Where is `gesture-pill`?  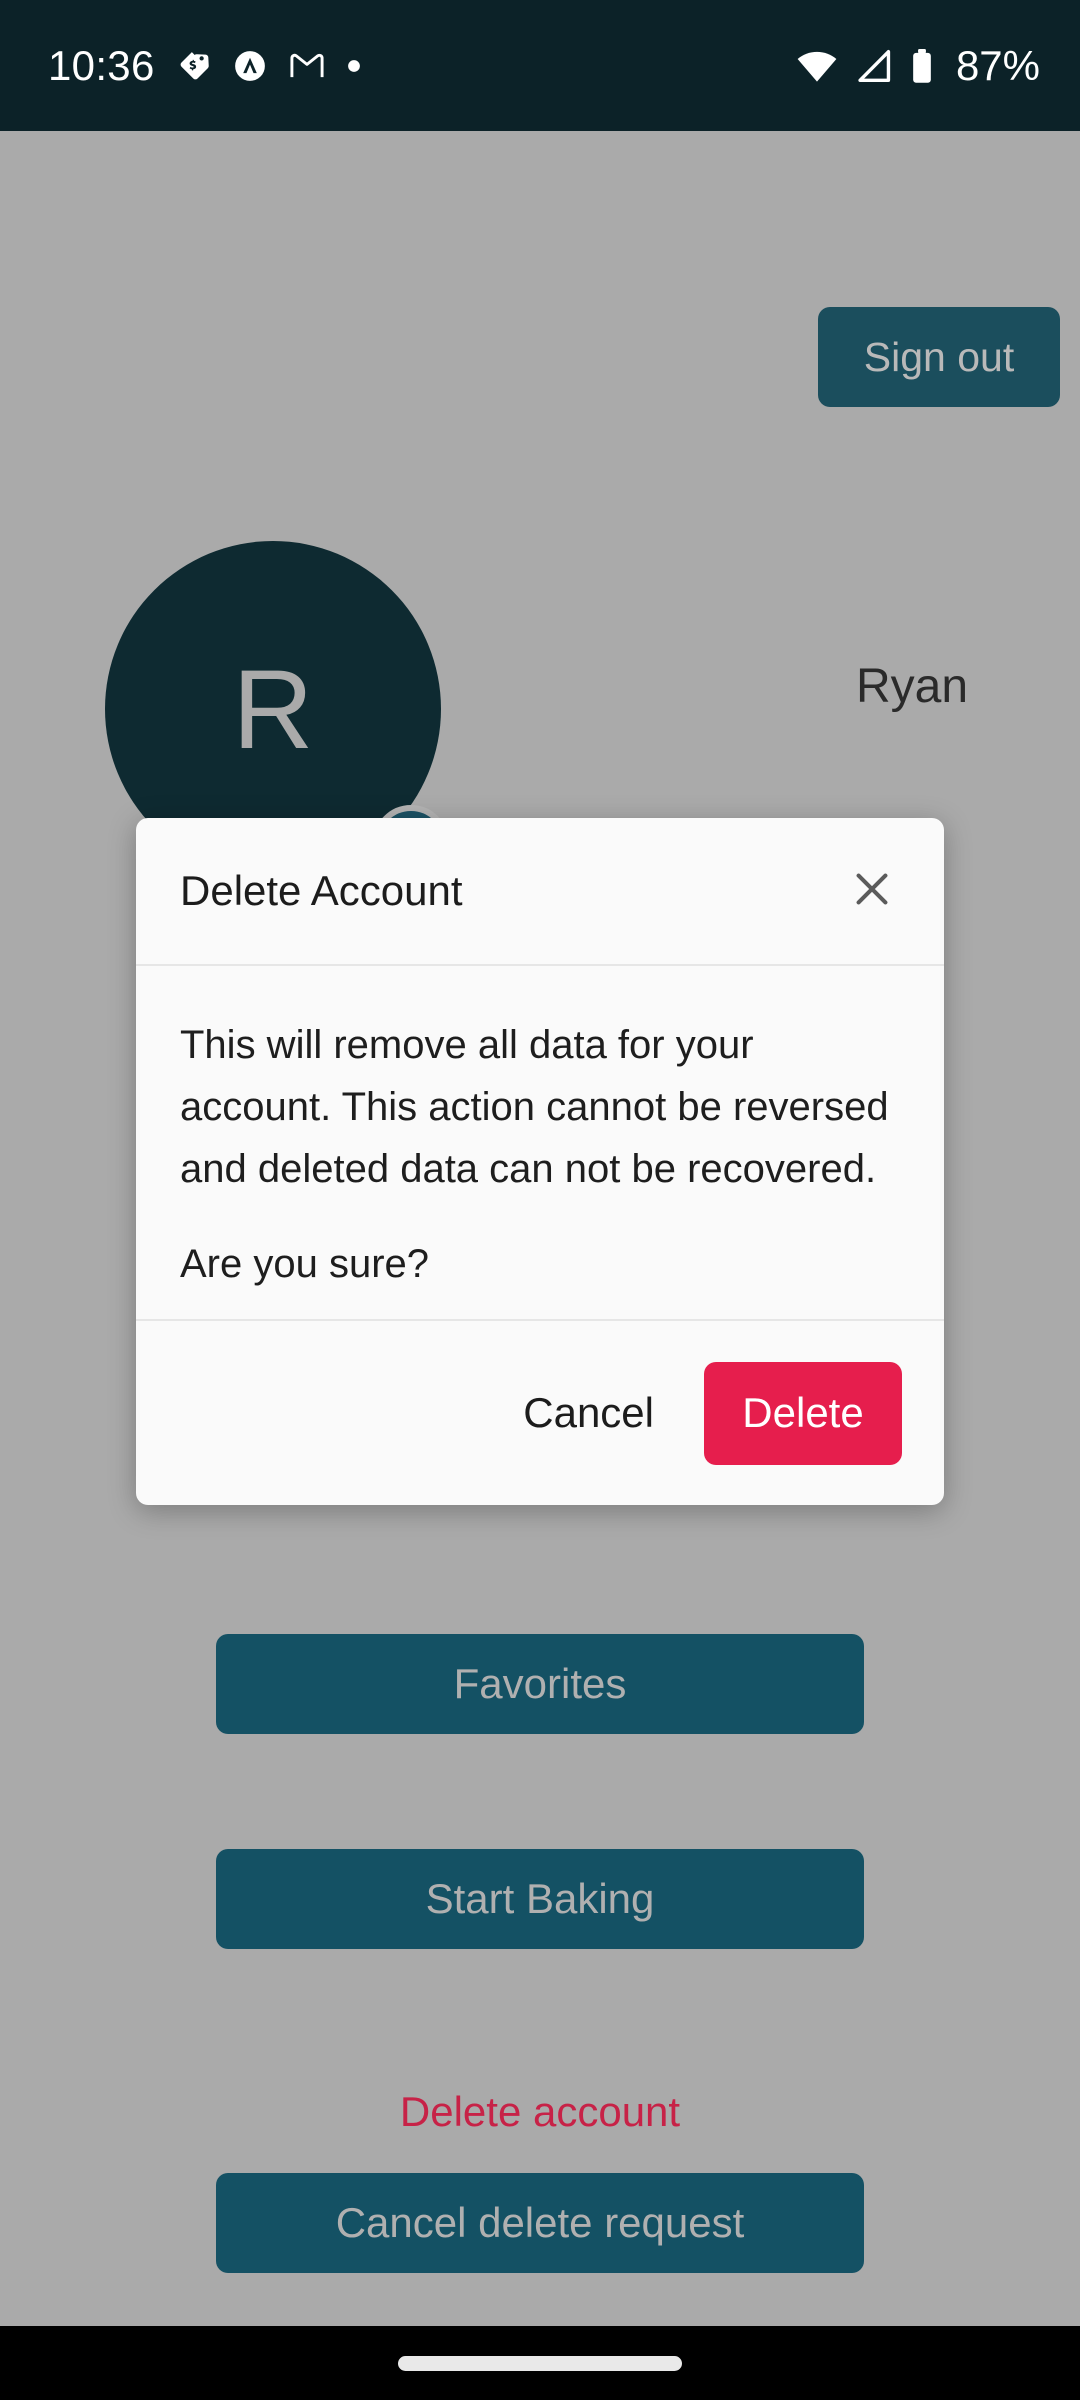 gesture-pill is located at coordinates (540, 2363).